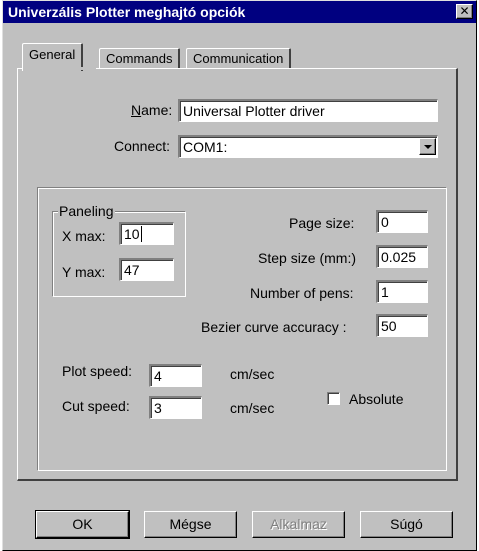 The image size is (479, 551). What do you see at coordinates (127, 12) in the screenshot?
I see `window-title: Univerzális Plotter meghajtó opciók` at bounding box center [127, 12].